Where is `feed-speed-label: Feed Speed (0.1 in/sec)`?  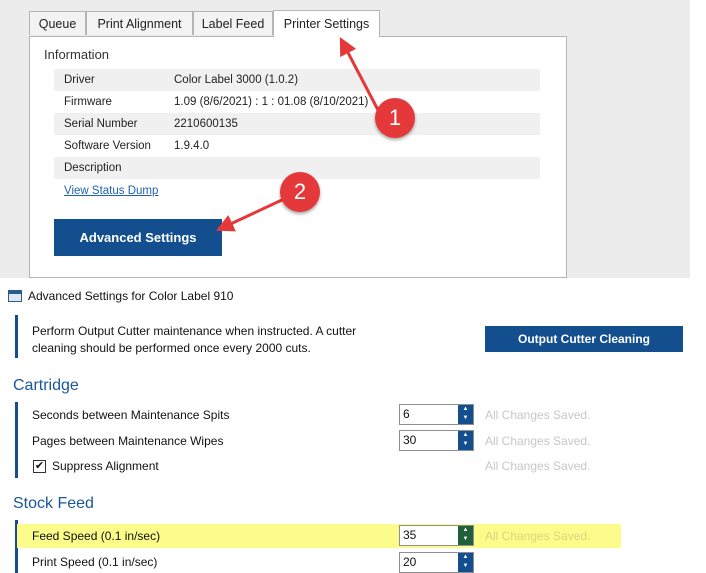 feed-speed-label: Feed Speed (0.1 in/sec) is located at coordinates (96, 536).